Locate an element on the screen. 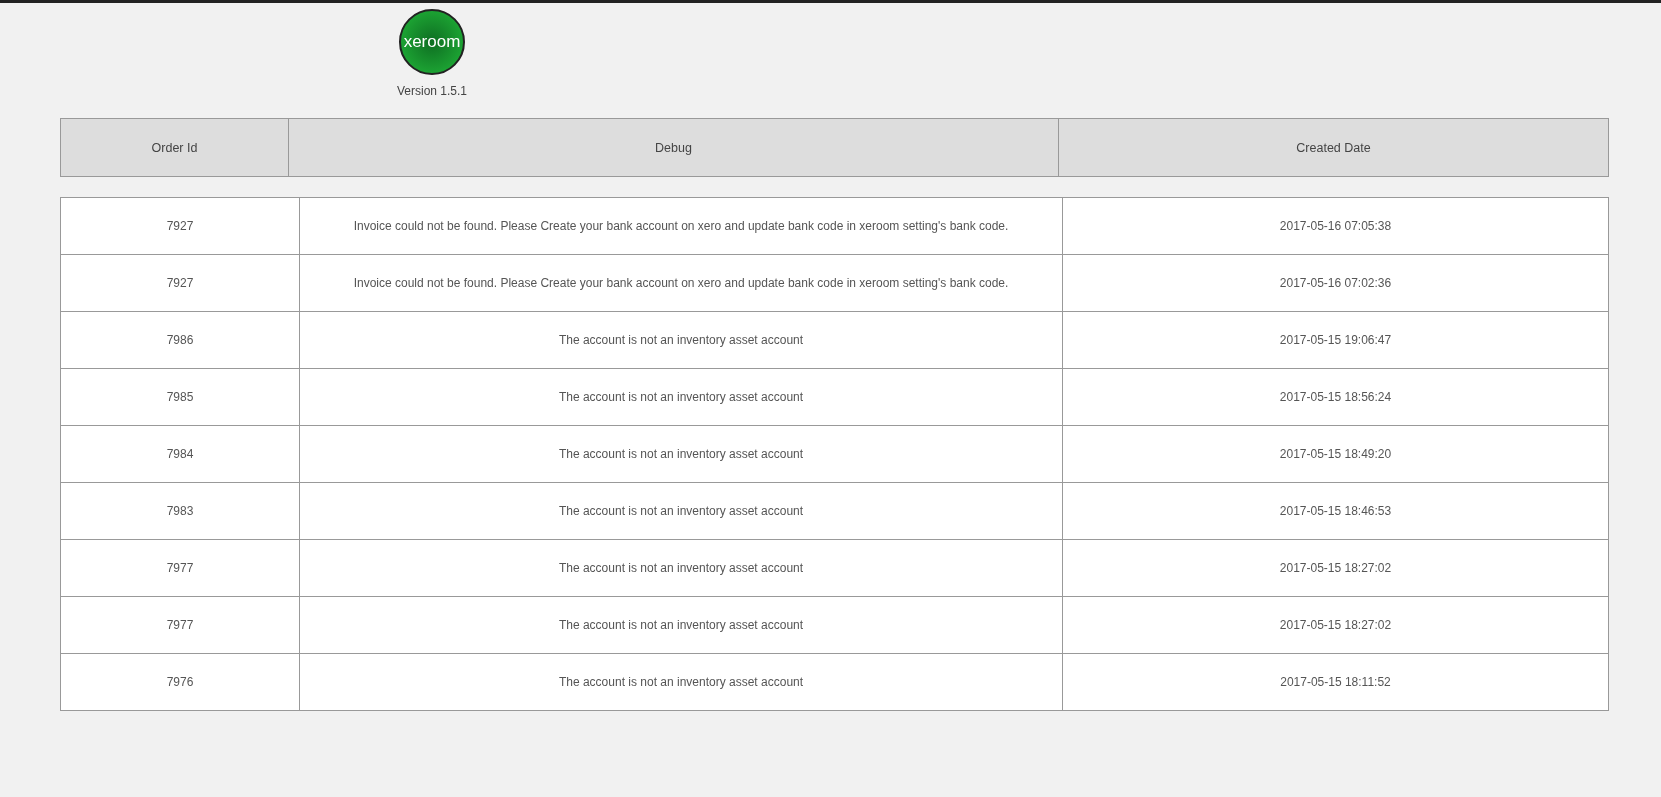  xeroom-logo: xeroom is located at coordinates (432, 42).